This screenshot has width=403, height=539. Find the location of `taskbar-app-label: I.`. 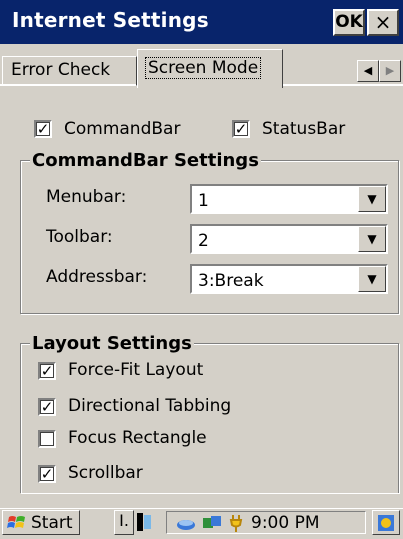

taskbar-app-label: I. is located at coordinates (124, 520).